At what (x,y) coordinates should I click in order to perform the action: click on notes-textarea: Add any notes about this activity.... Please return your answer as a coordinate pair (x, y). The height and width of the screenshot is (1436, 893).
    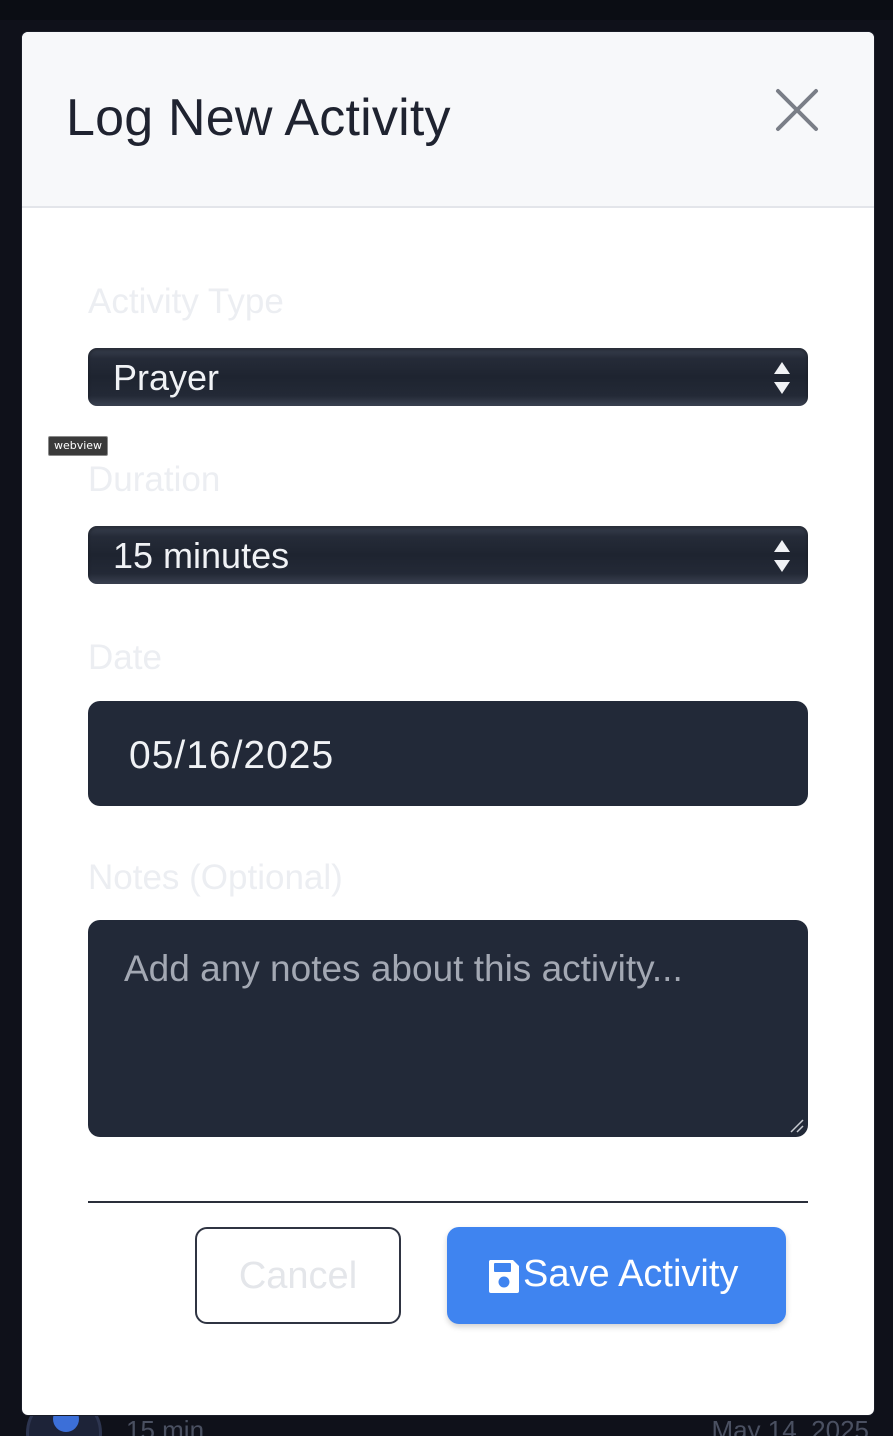
    Looking at the image, I should click on (448, 1028).